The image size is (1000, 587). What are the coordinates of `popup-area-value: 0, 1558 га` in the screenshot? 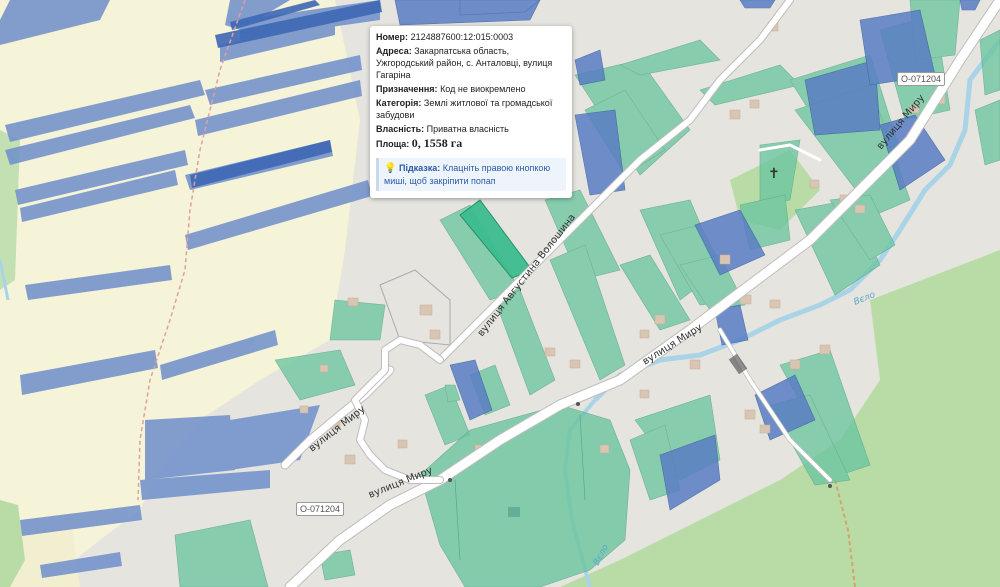 It's located at (437, 143).